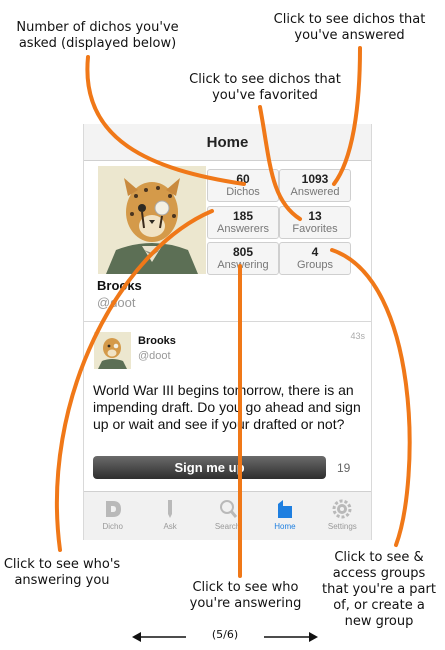 The height and width of the screenshot is (650, 445). Describe the element at coordinates (112, 526) in the screenshot. I see `tab-dicho-label: Dicho` at that location.